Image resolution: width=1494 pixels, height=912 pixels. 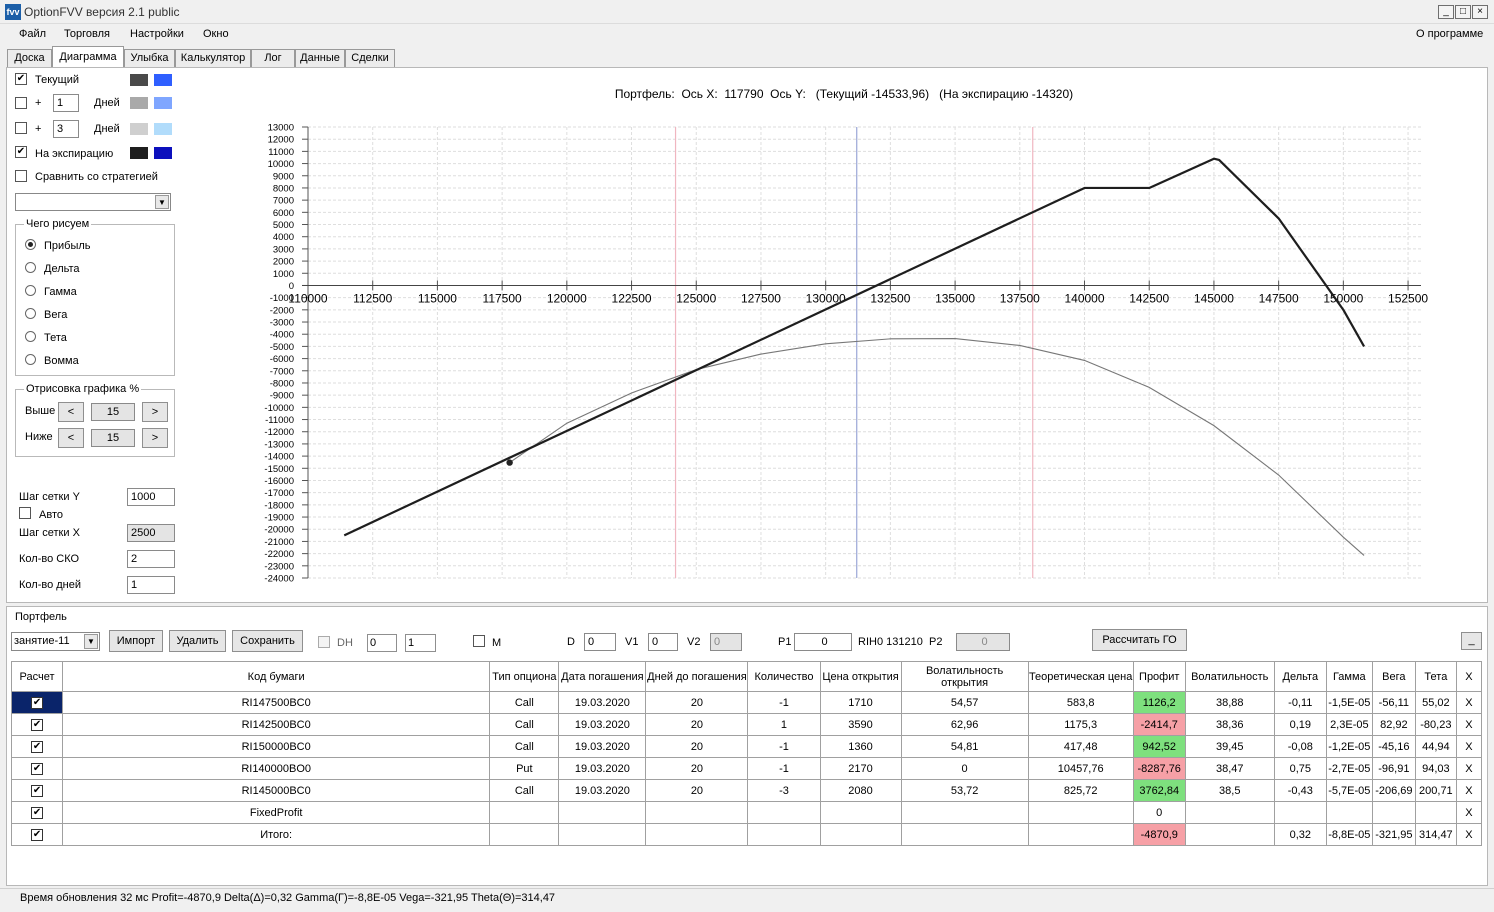 What do you see at coordinates (1080, 812) in the screenshot?
I see `cell-theo` at bounding box center [1080, 812].